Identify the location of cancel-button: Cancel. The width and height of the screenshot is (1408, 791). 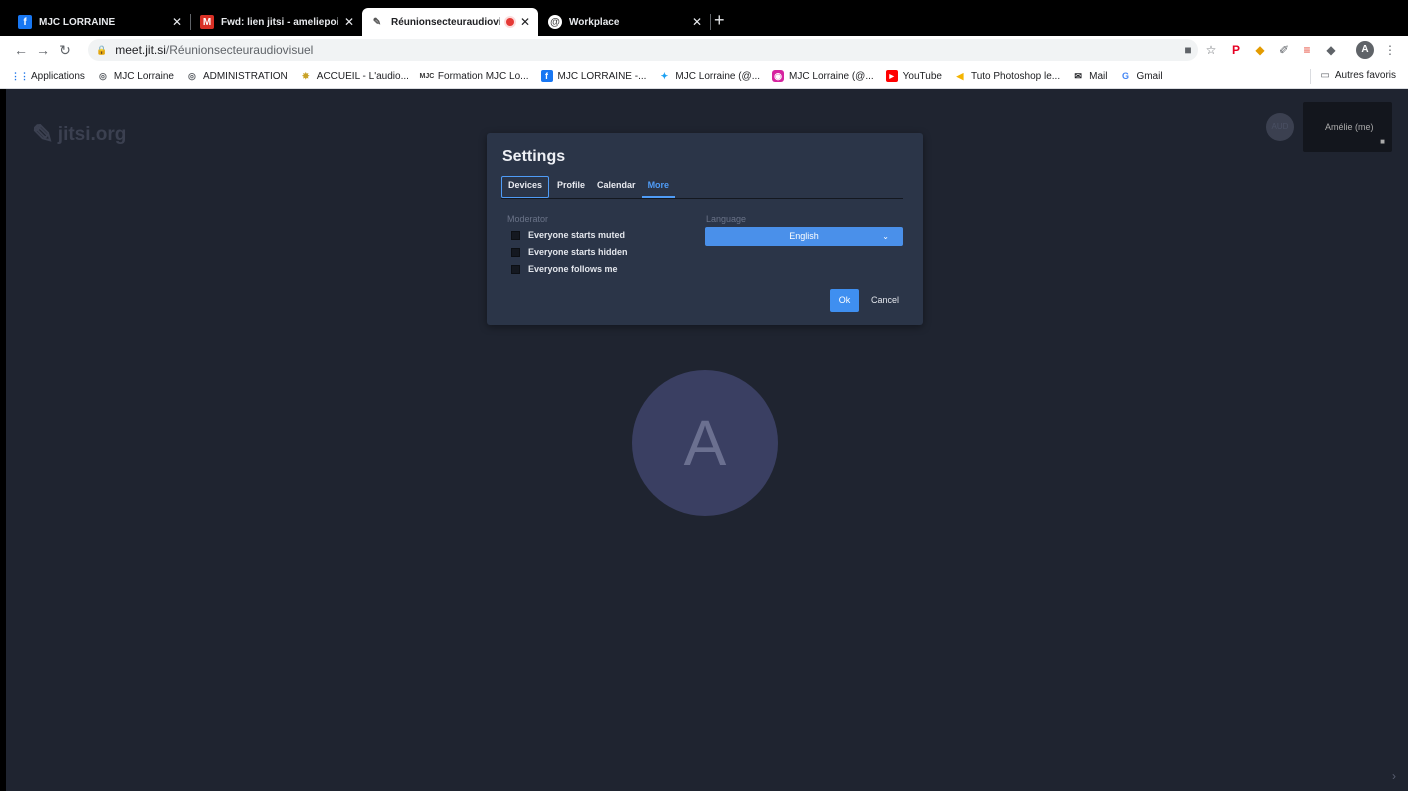
(885, 300).